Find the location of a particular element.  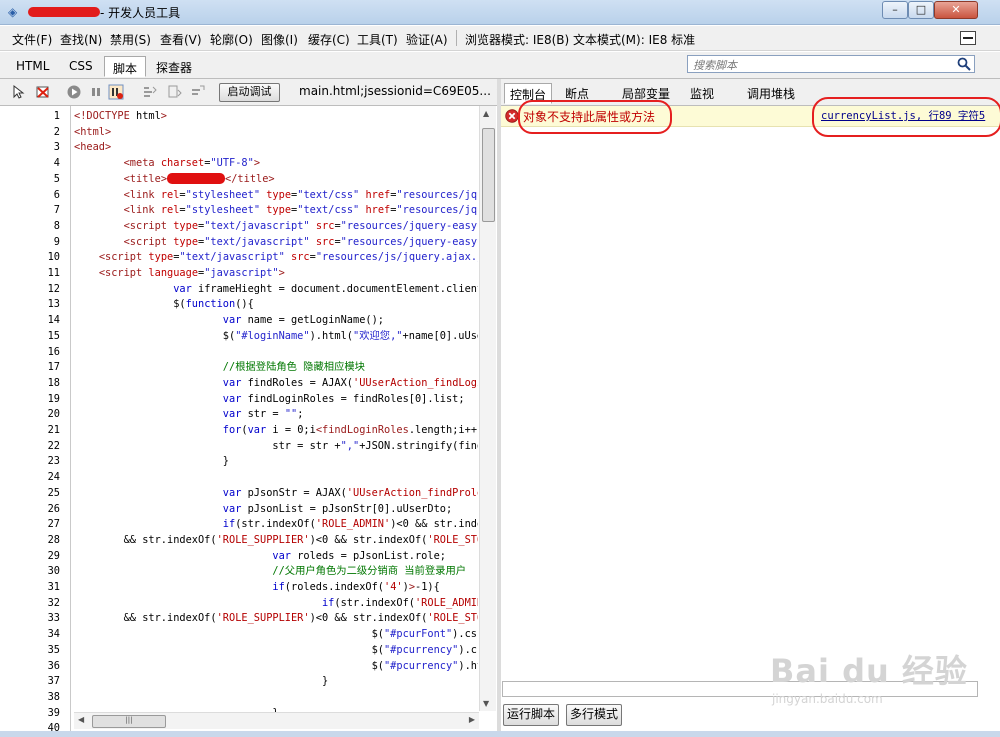

line-number: 13 is located at coordinates (49, 305).